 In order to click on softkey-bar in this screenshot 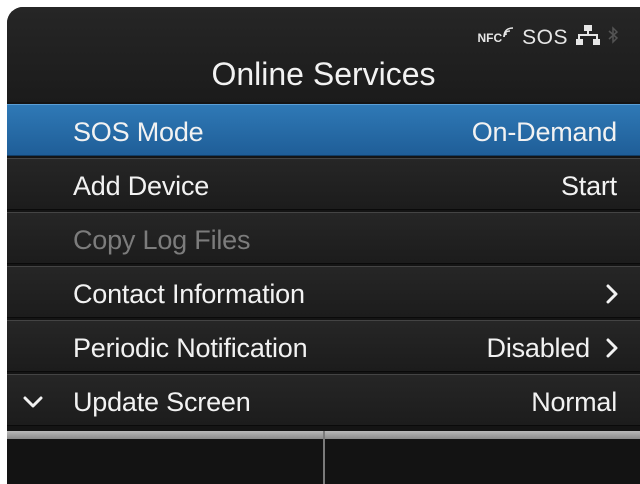, I will do `click(323, 457)`.